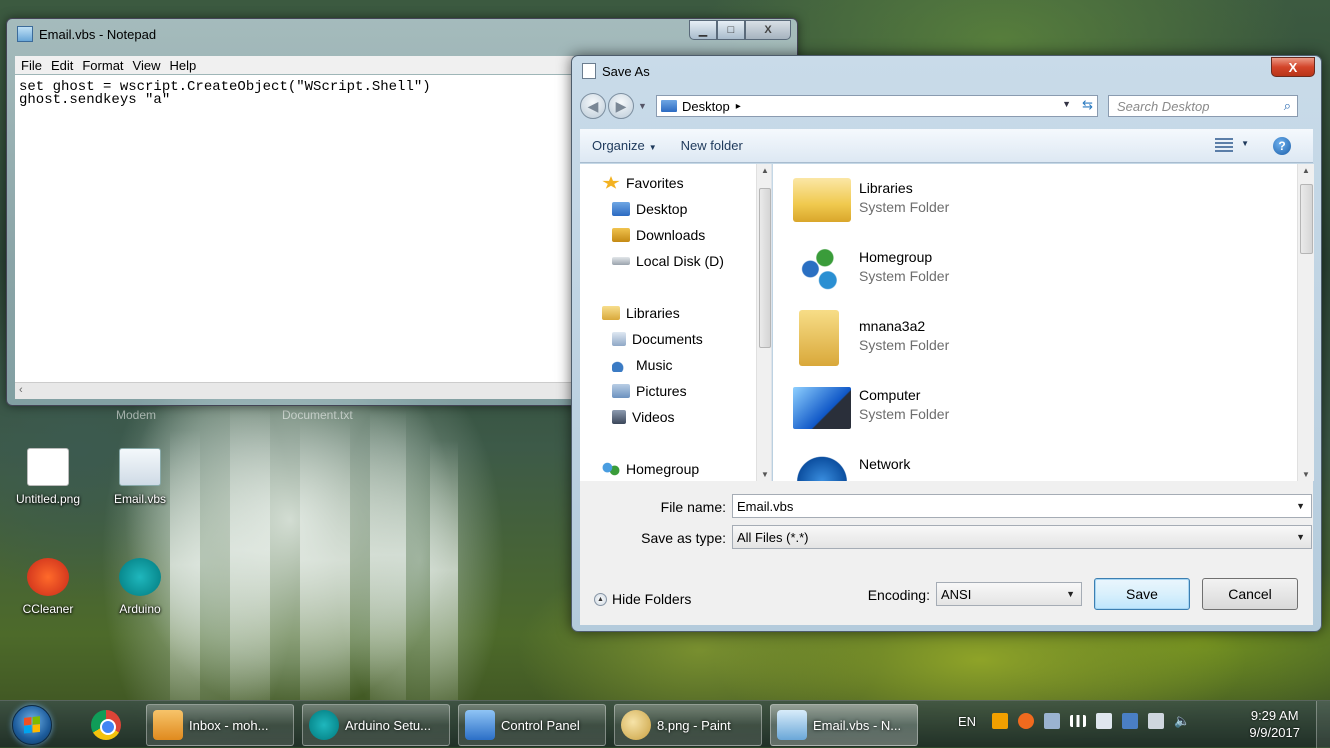 This screenshot has width=1330, height=748. Describe the element at coordinates (871, 197) in the screenshot. I see `file-item-libraries: Libraries System Folder` at that location.